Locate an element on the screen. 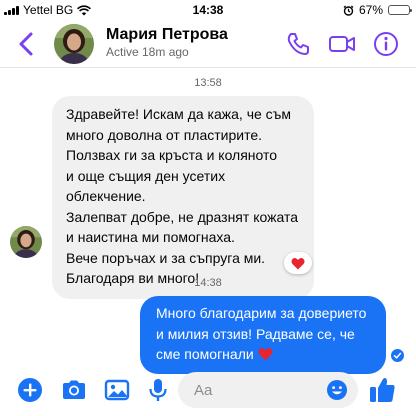  battery-icon is located at coordinates (400, 10).